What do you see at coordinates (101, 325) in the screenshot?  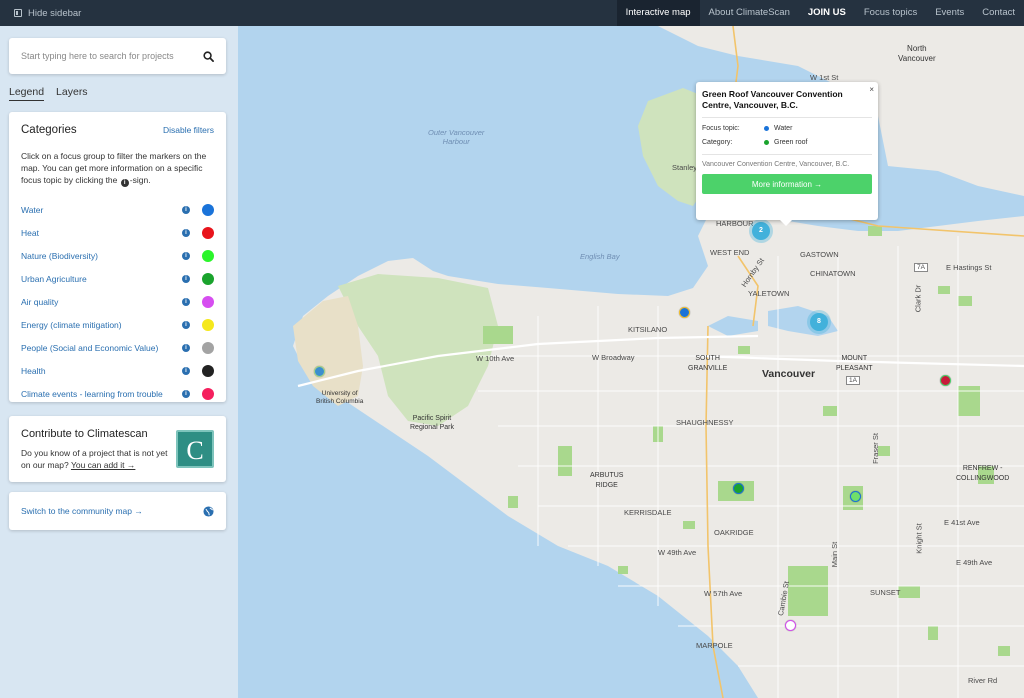 I see `category-label: Energy (climate mitigation)` at bounding box center [101, 325].